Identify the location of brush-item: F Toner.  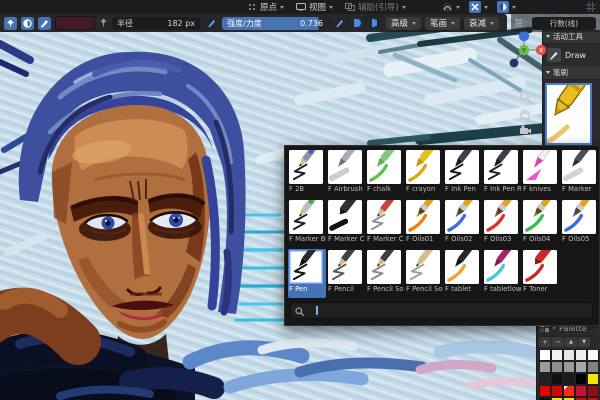
(541, 273).